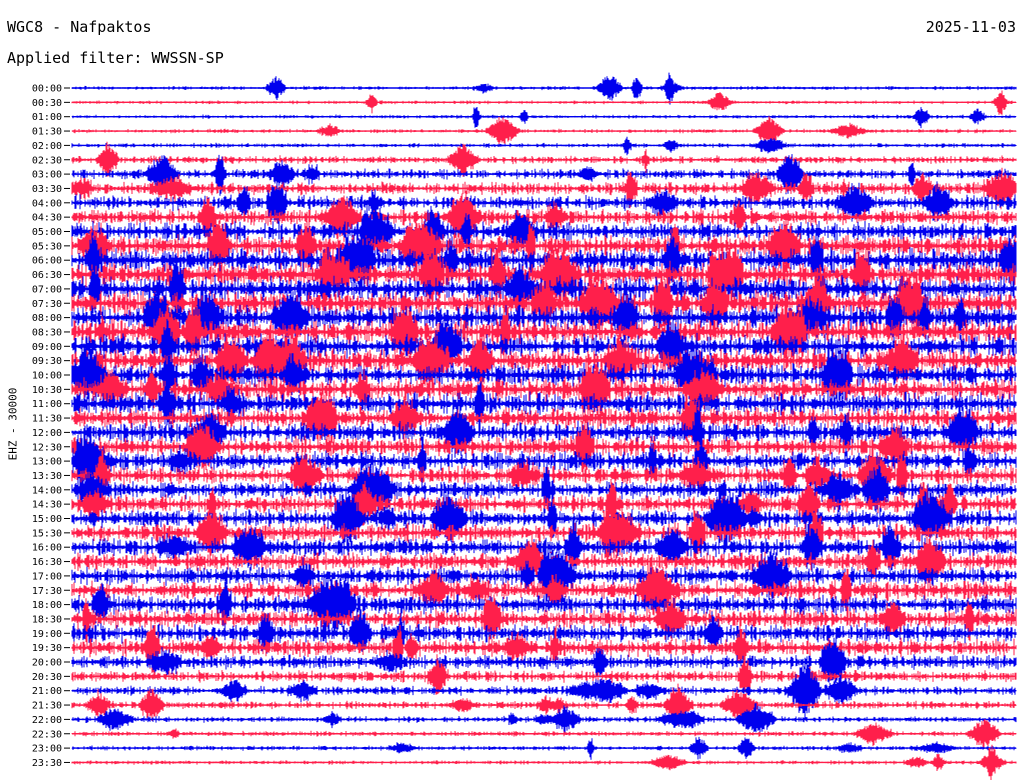  Describe the element at coordinates (47, 246) in the screenshot. I see `row-time-label: 05:30` at that location.